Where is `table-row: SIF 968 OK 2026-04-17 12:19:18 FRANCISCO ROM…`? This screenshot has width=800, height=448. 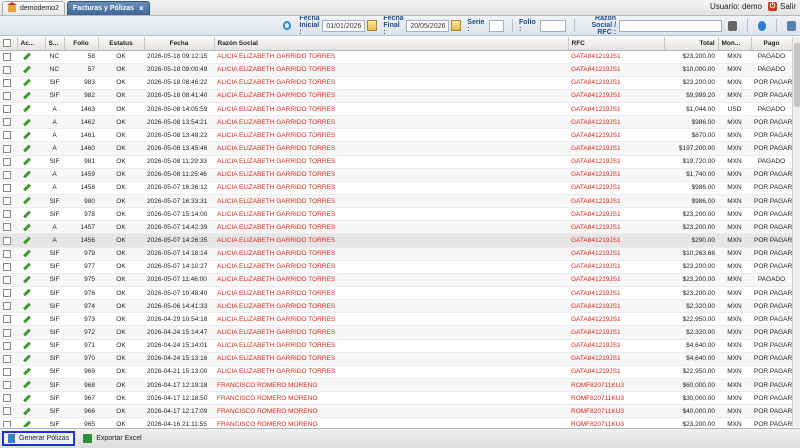 table-row: SIF 968 OK 2026-04-17 12:19:18 FRANCISCO ROM… is located at coordinates (396, 385).